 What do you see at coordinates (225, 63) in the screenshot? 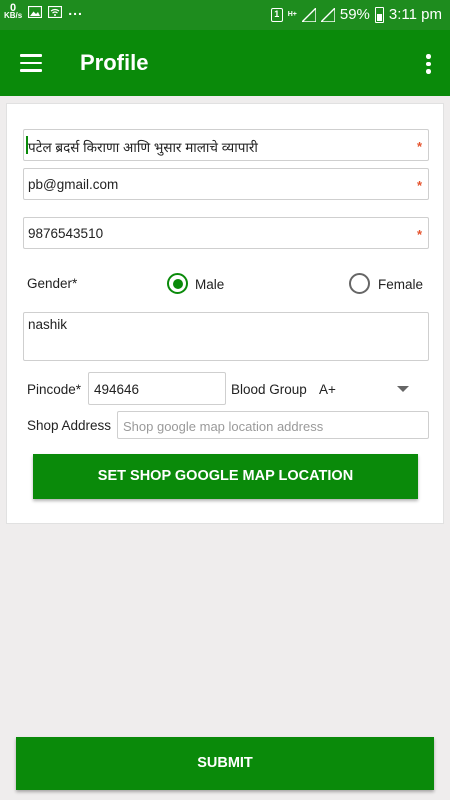
I see `app-bar: Profile` at bounding box center [225, 63].